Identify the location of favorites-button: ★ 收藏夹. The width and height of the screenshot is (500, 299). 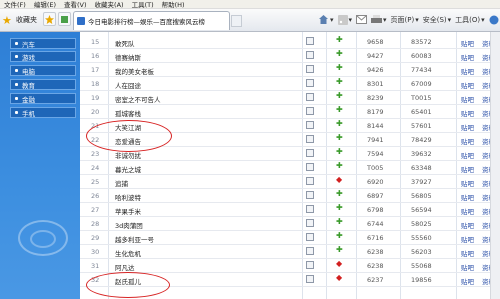
(19, 20).